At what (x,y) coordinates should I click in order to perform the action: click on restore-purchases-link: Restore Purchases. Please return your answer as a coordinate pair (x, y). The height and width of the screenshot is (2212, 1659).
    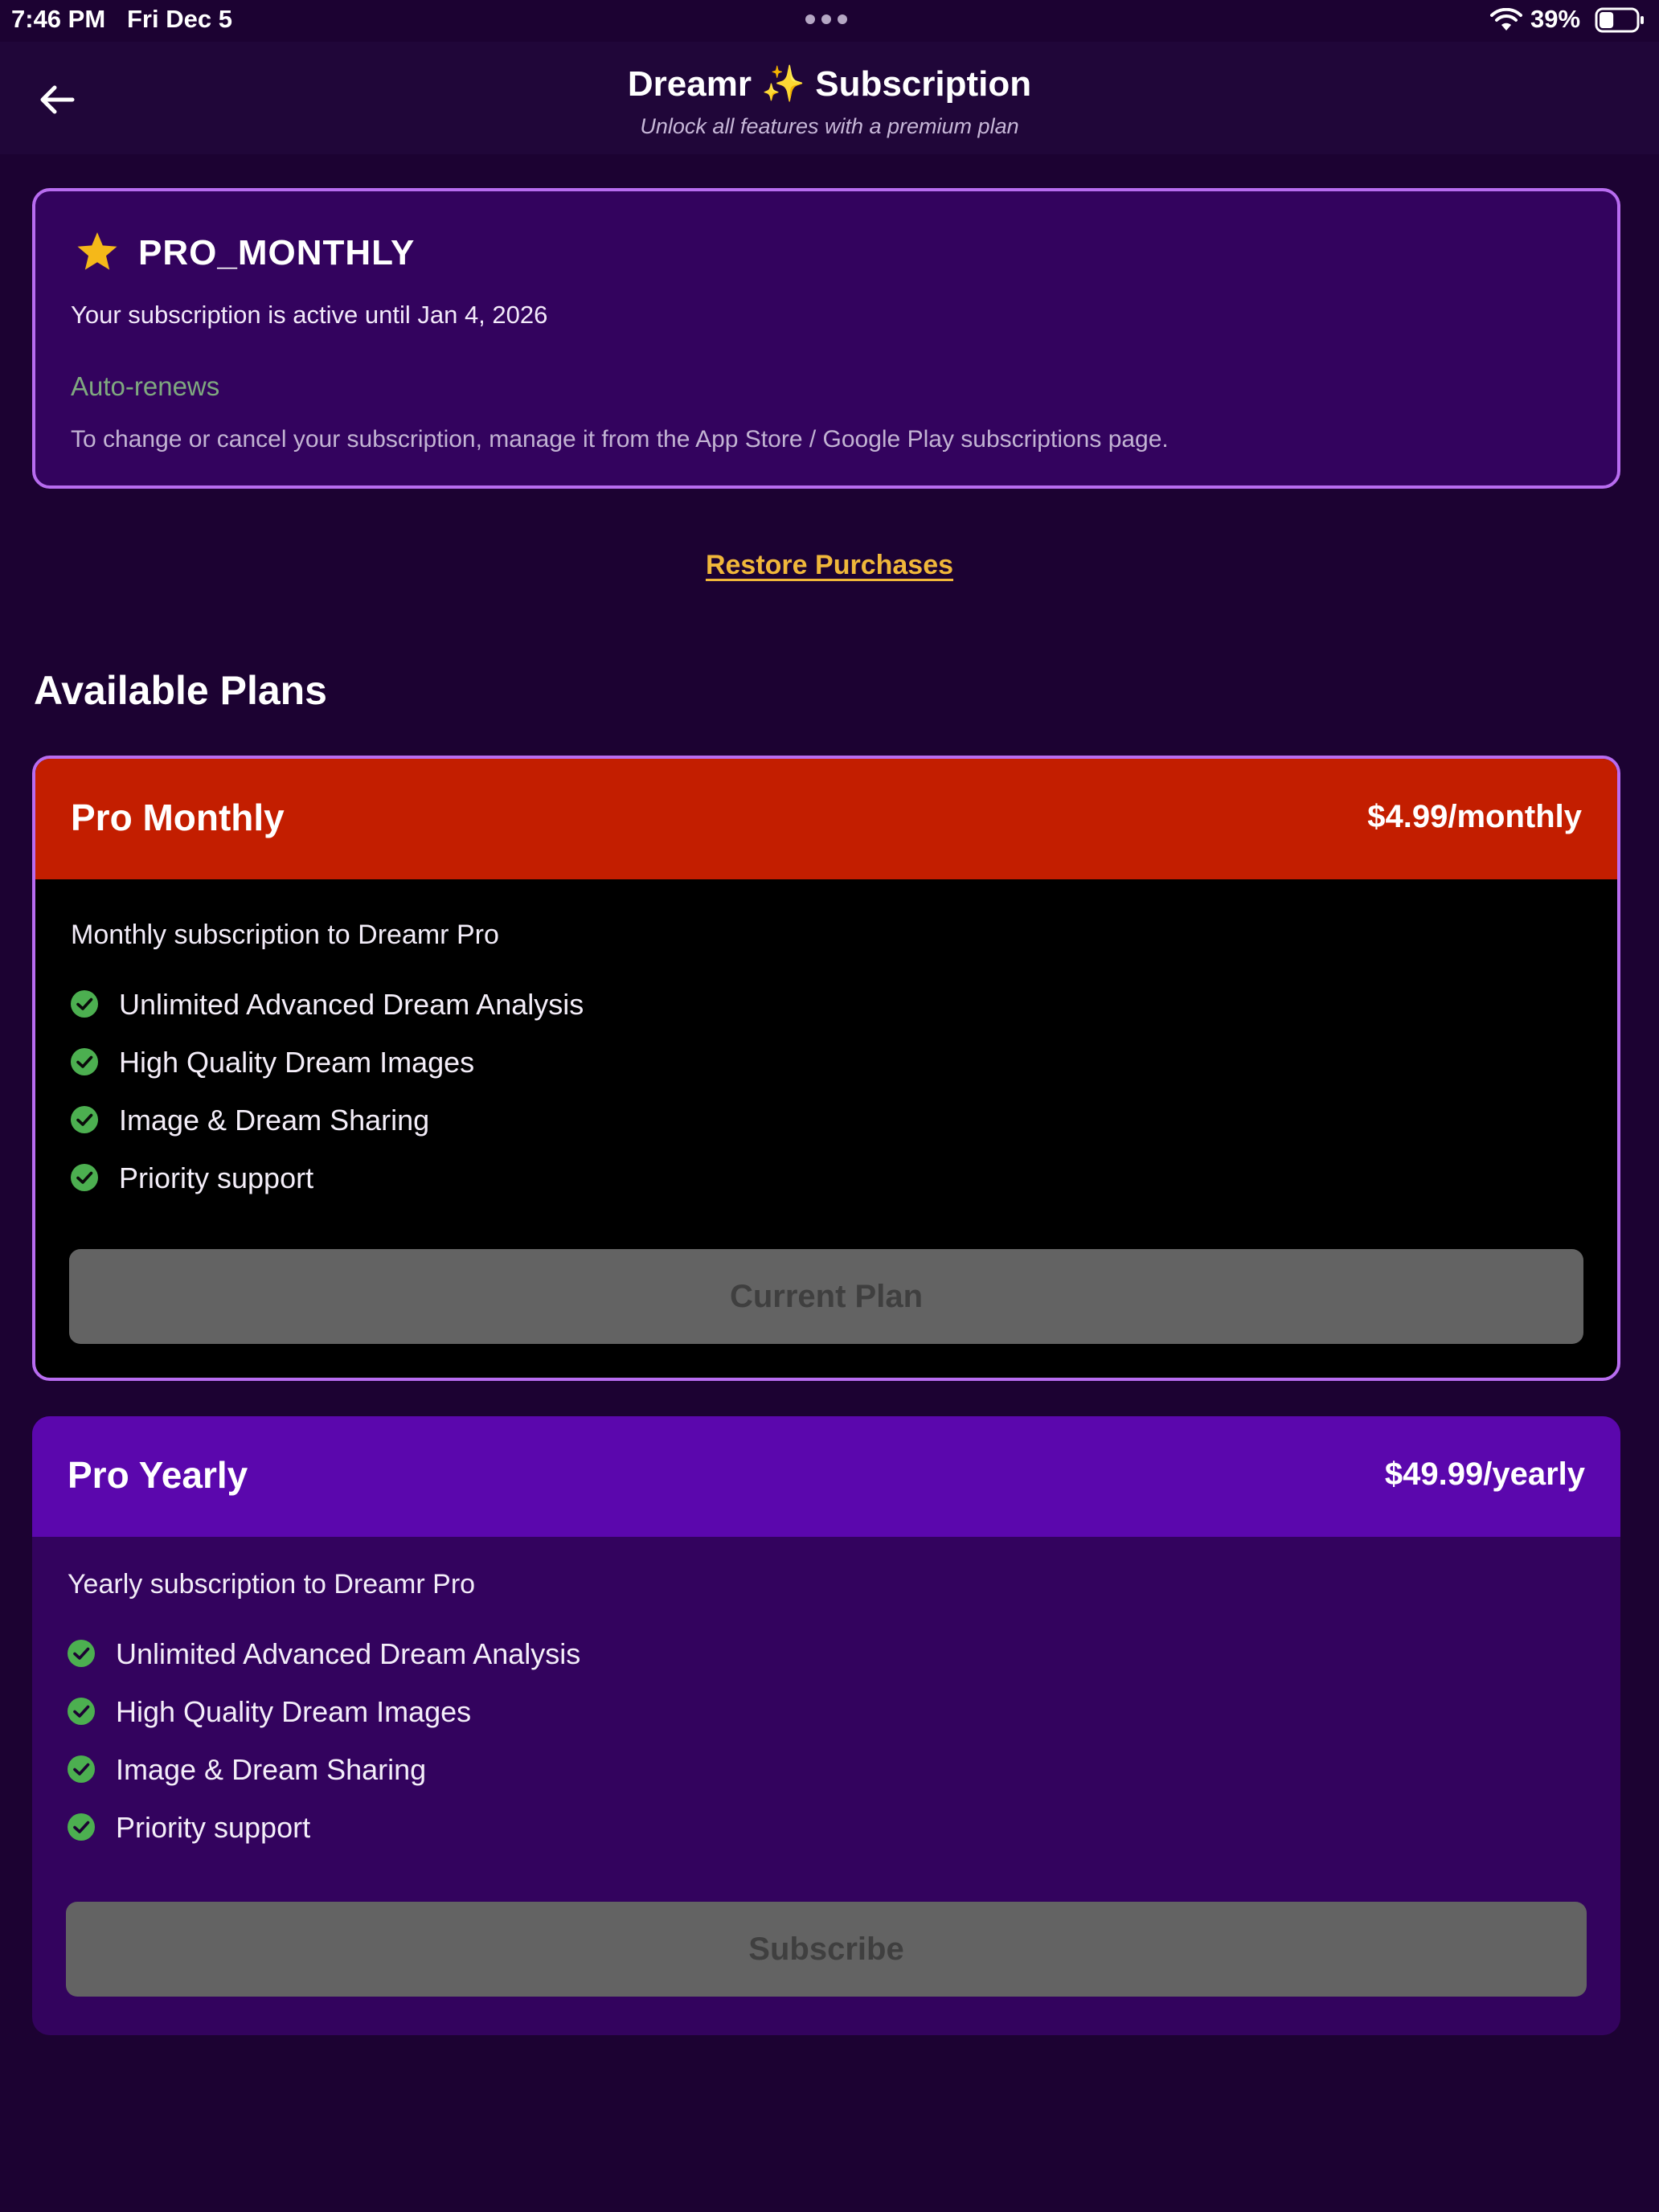
    Looking at the image, I should click on (829, 565).